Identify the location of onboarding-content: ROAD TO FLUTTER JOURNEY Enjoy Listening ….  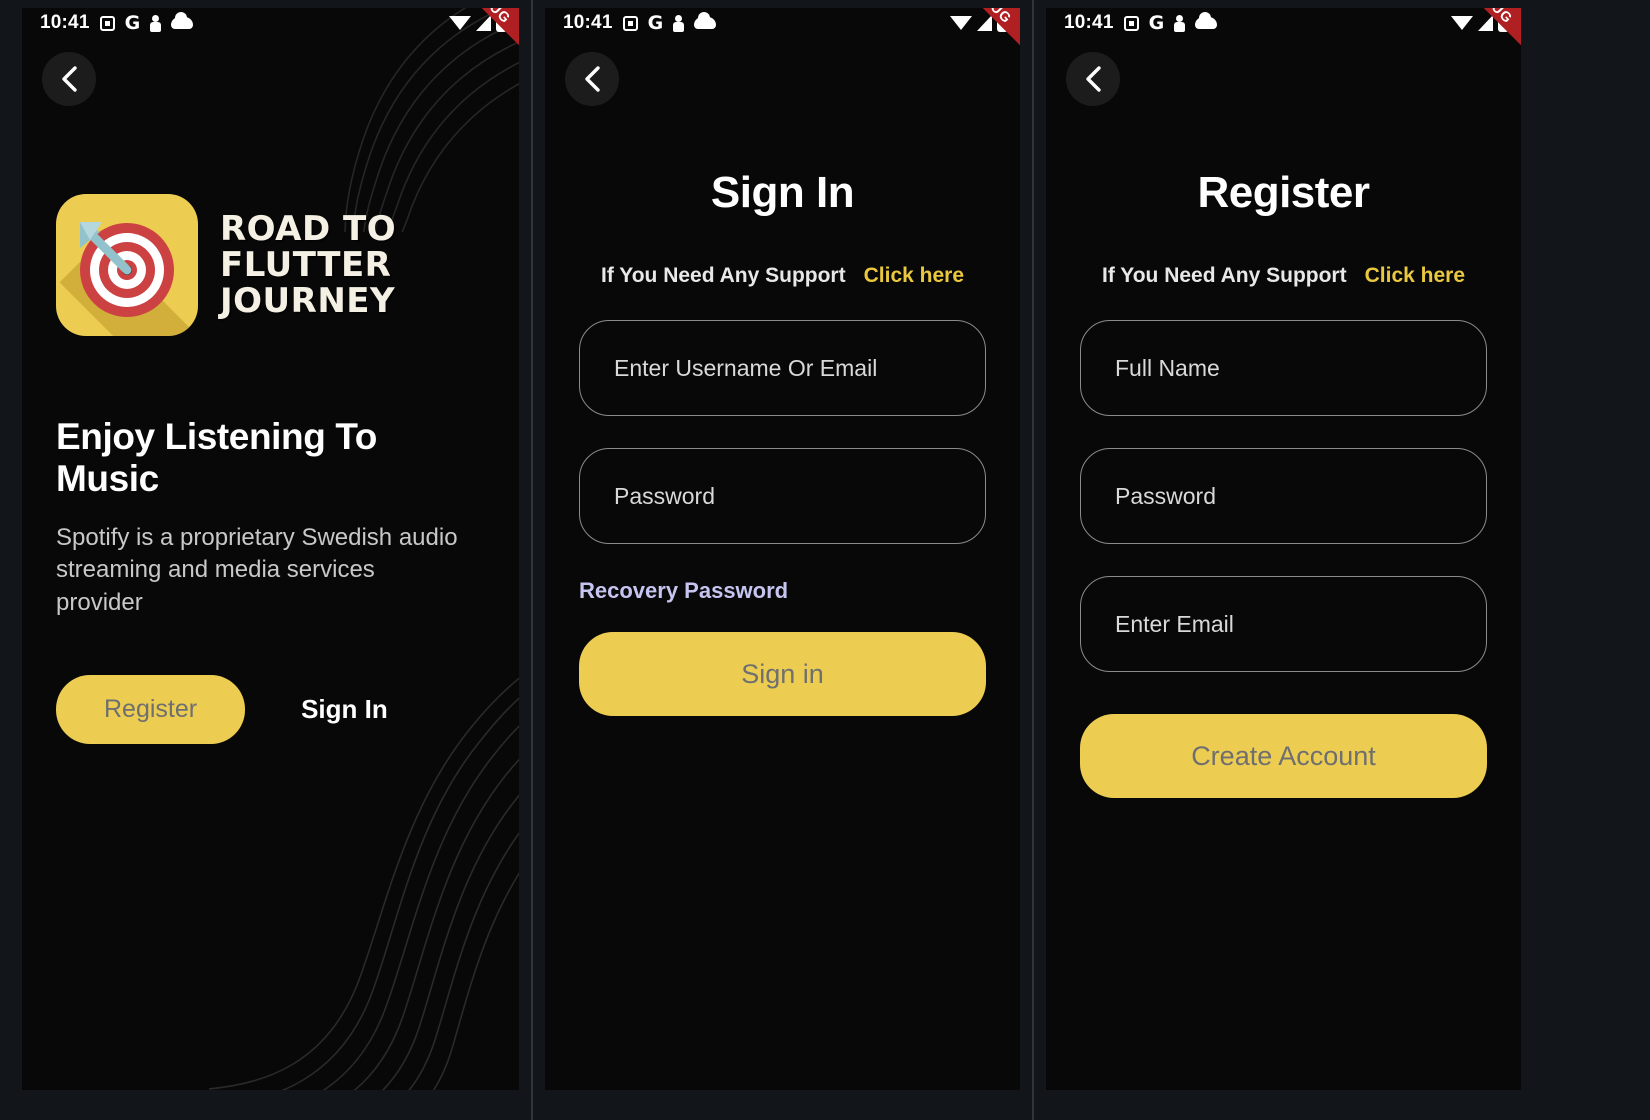
(270, 469).